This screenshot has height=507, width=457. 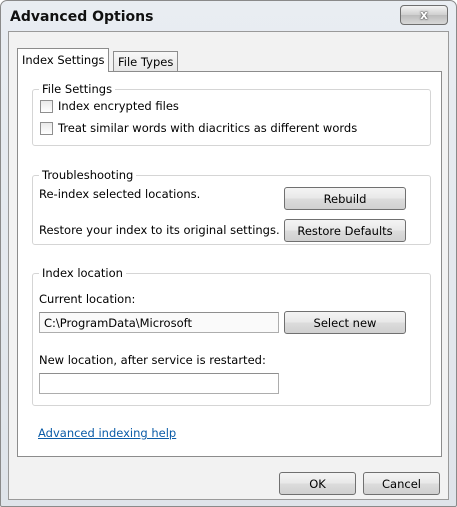 I want to click on advanced-indexing-help-link: Advanced indexing help, so click(x=107, y=433).